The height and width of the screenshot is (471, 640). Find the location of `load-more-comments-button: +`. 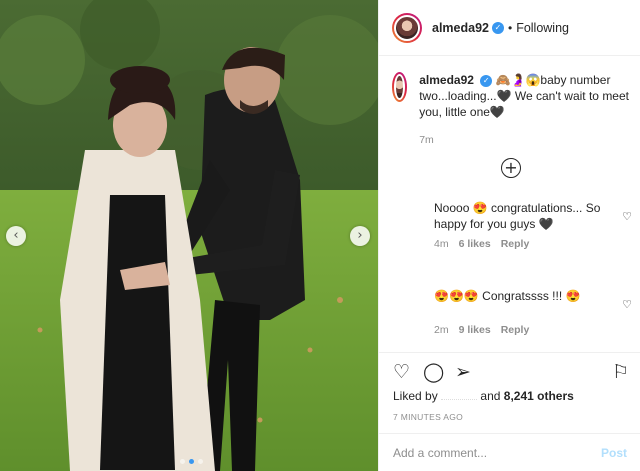

load-more-comments-button: + is located at coordinates (511, 168).